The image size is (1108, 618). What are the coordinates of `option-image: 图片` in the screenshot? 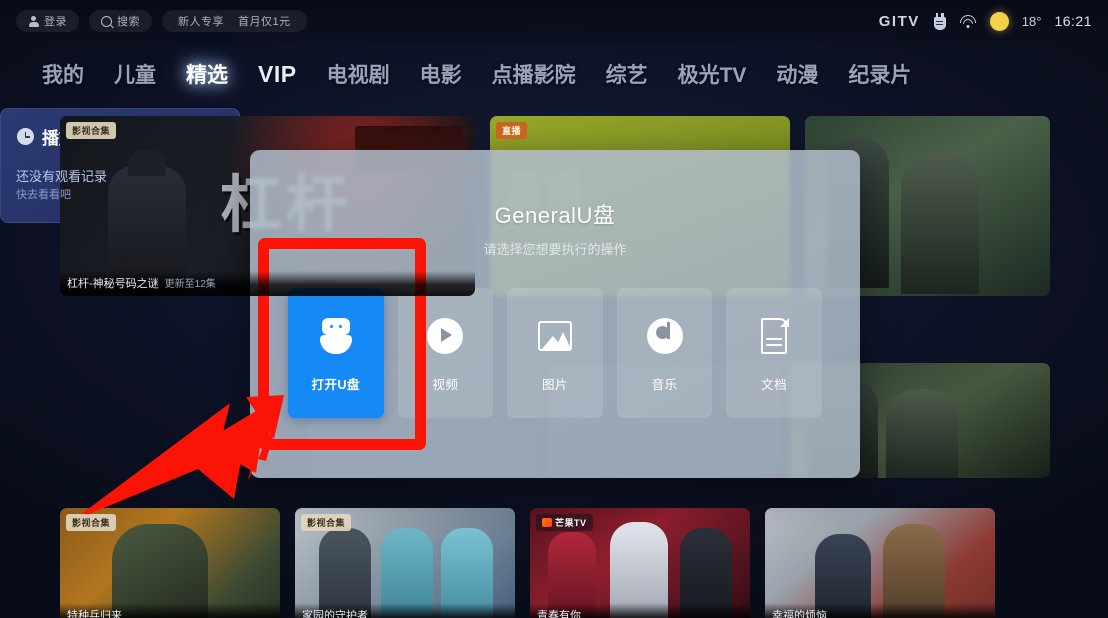 It's located at (555, 353).